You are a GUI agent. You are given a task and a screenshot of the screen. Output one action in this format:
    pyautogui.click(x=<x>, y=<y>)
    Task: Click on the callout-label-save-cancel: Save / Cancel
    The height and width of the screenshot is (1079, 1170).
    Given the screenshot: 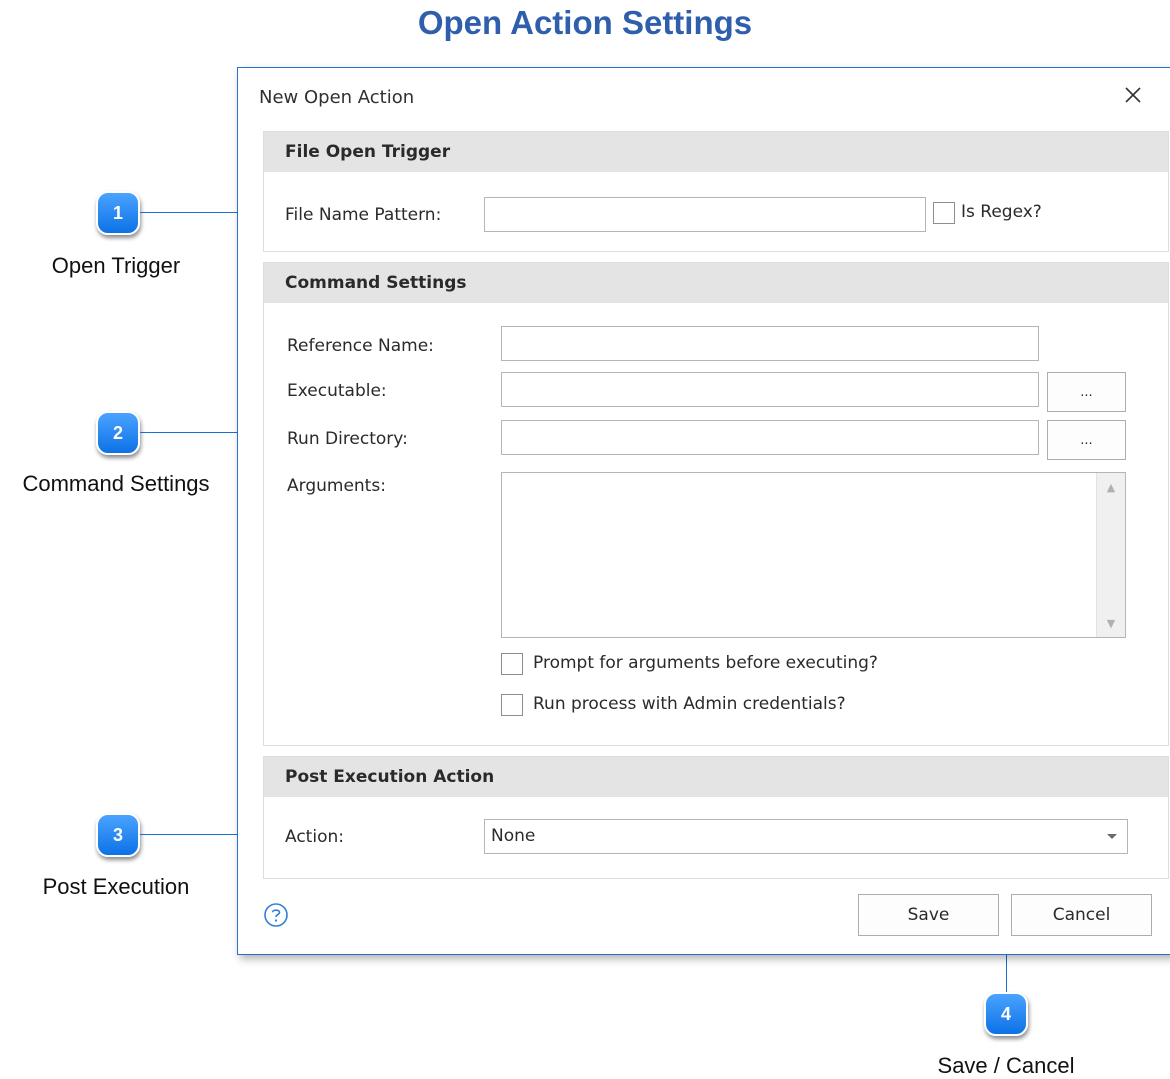 What is the action you would take?
    pyautogui.click(x=1006, y=1065)
    